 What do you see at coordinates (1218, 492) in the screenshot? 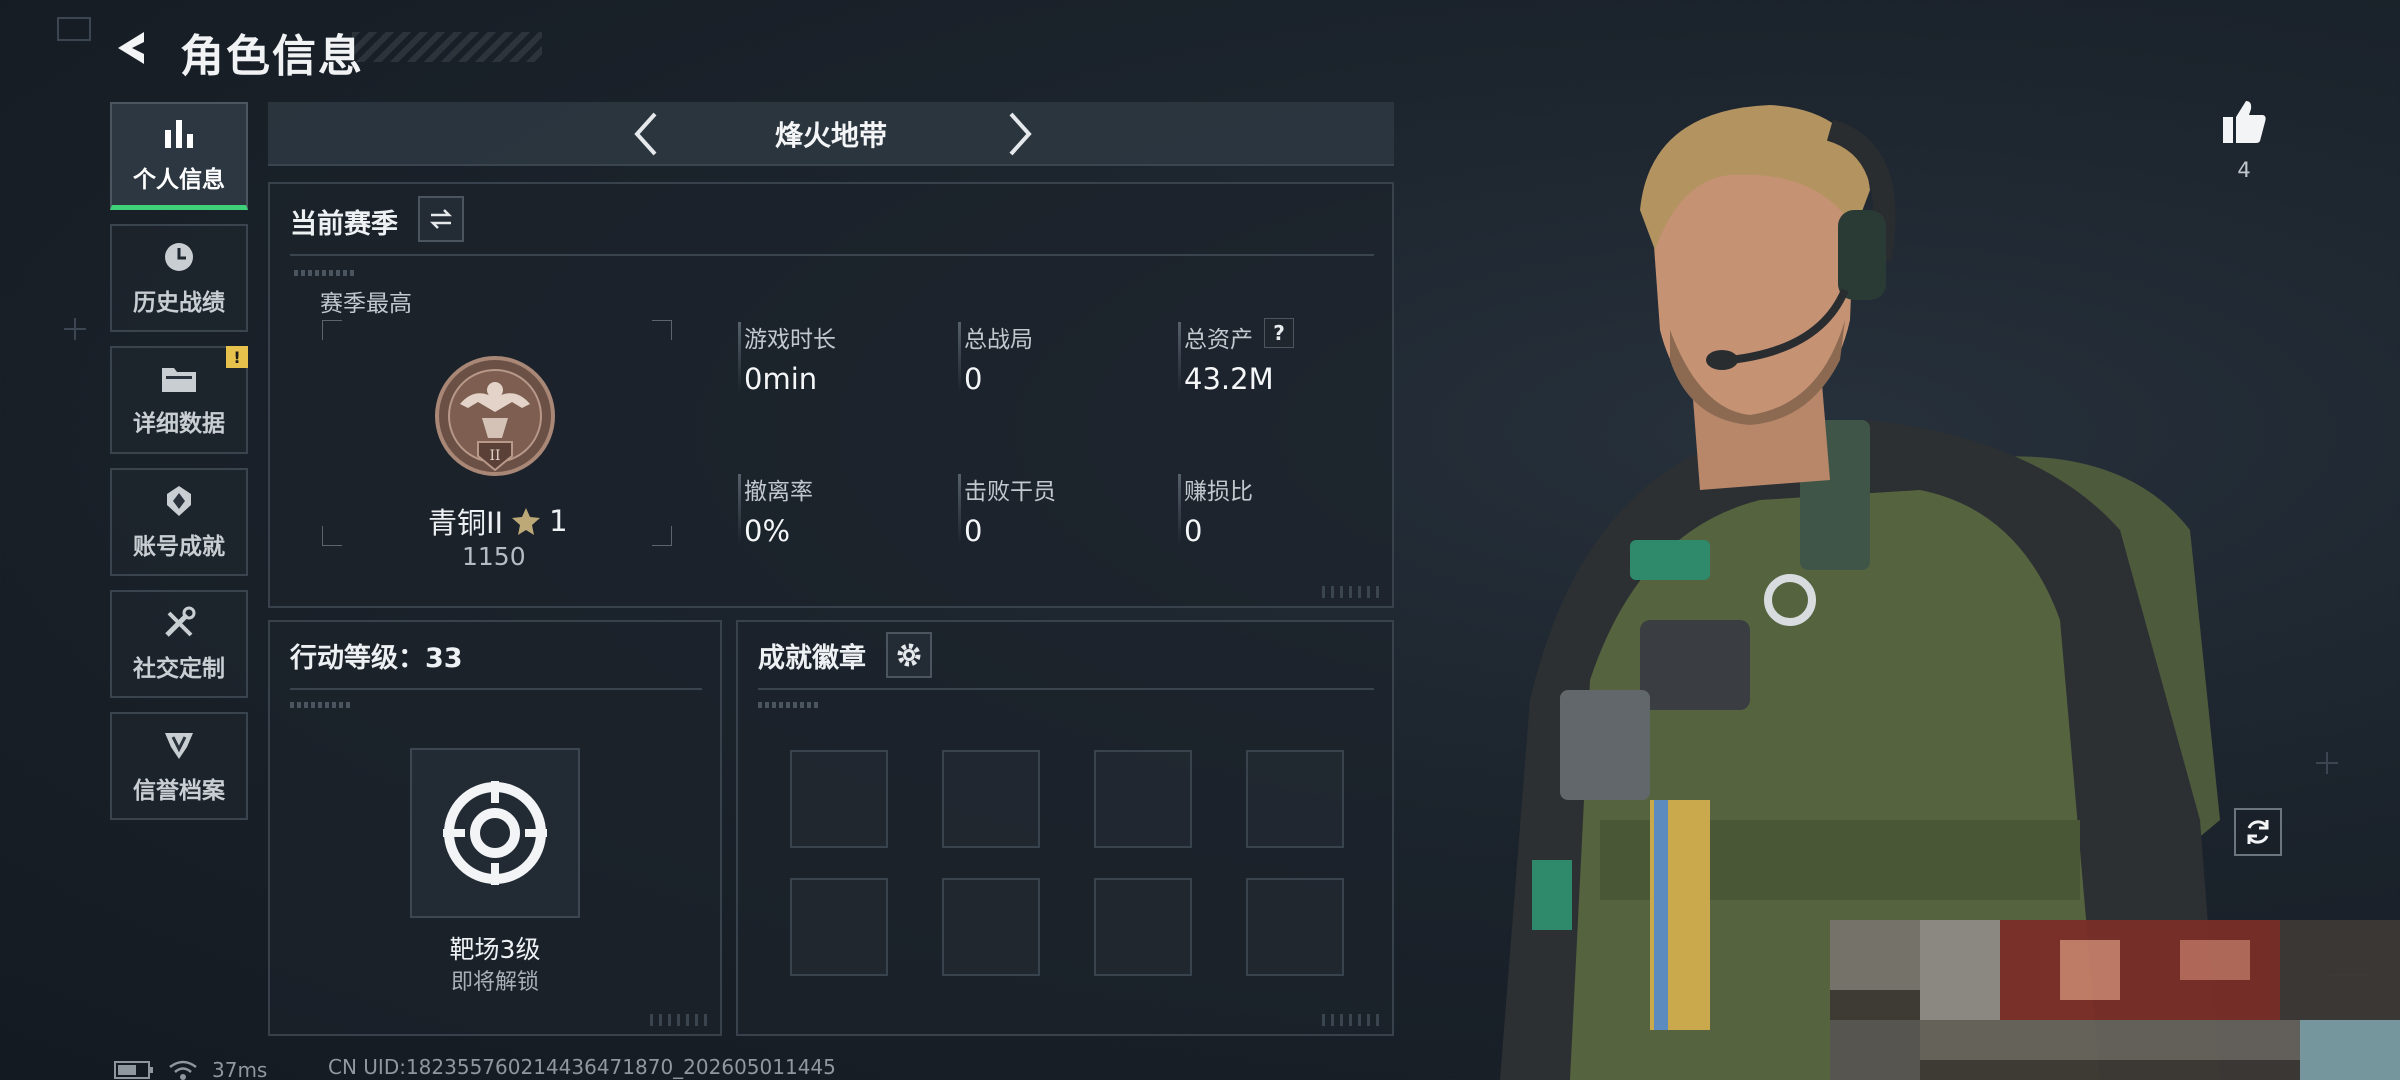
I see `stat-label-profit-ratio: 赚损比` at bounding box center [1218, 492].